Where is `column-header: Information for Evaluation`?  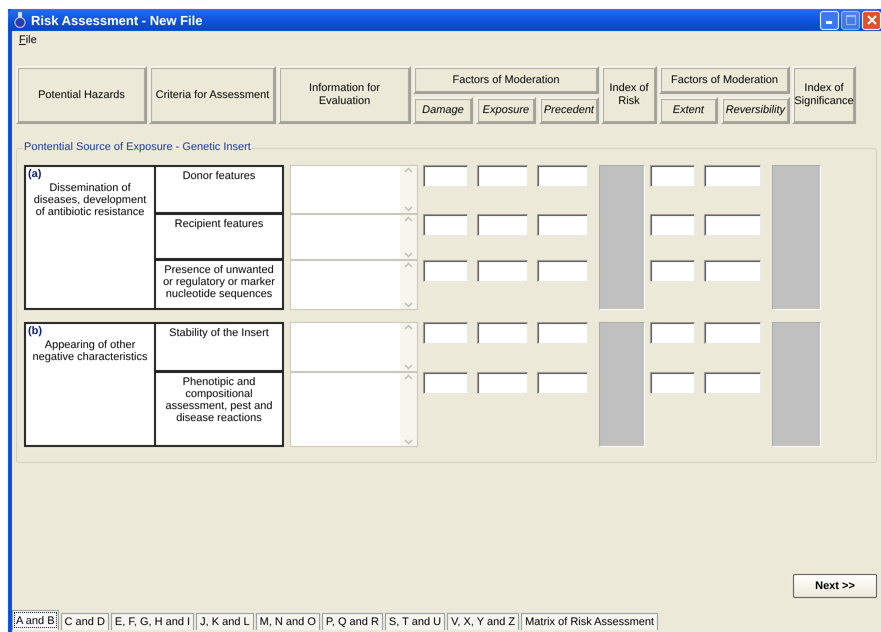 column-header: Information for Evaluation is located at coordinates (344, 95).